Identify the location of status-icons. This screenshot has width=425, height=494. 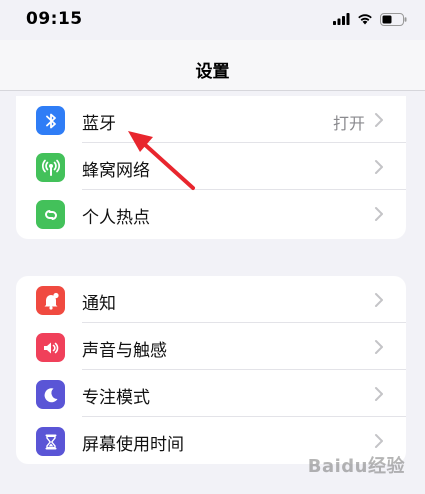
(370, 19).